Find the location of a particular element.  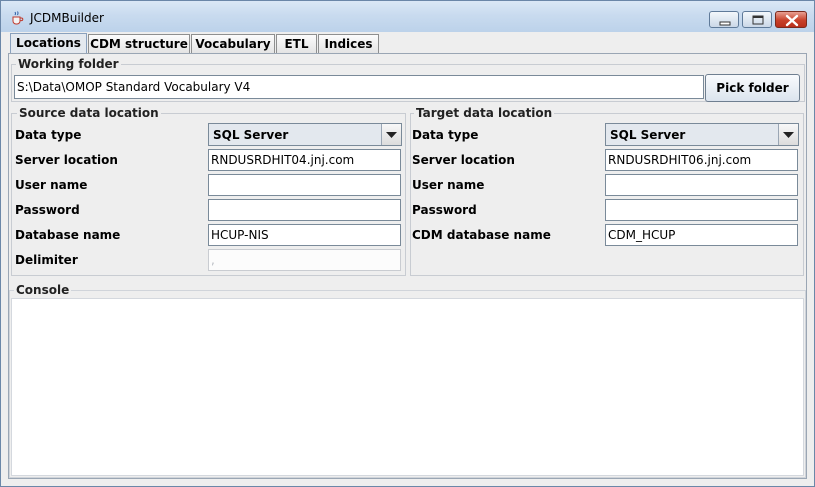

target-user-field is located at coordinates (701, 185).